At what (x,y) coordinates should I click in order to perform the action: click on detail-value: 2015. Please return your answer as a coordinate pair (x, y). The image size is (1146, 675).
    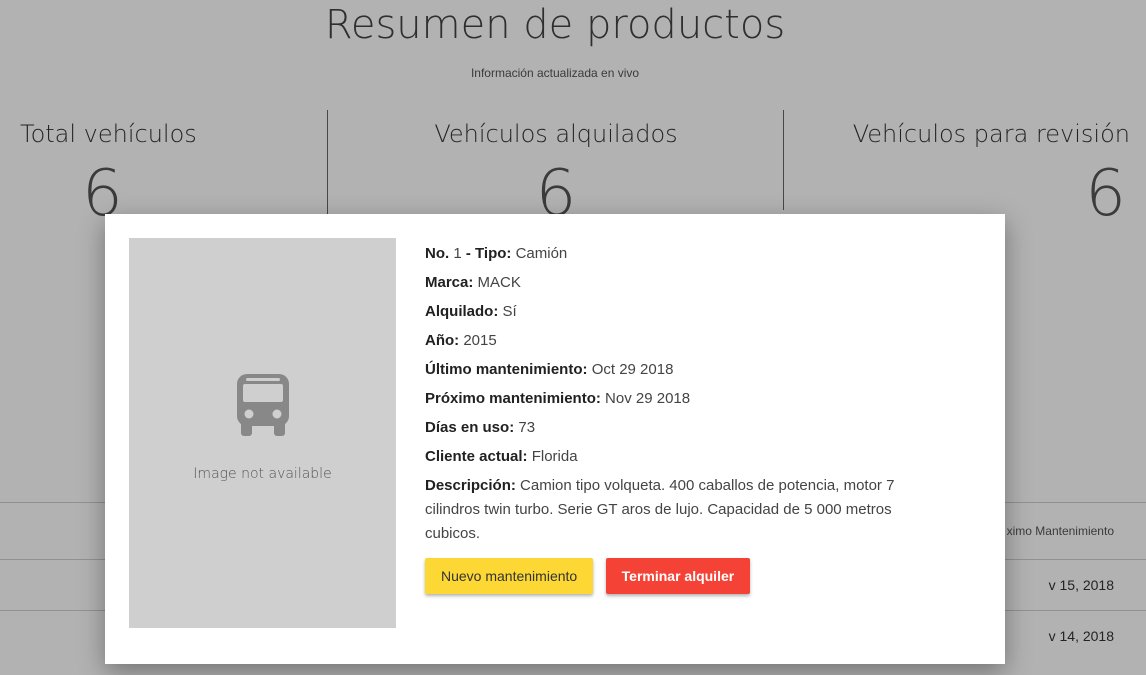
    Looking at the image, I should click on (480, 340).